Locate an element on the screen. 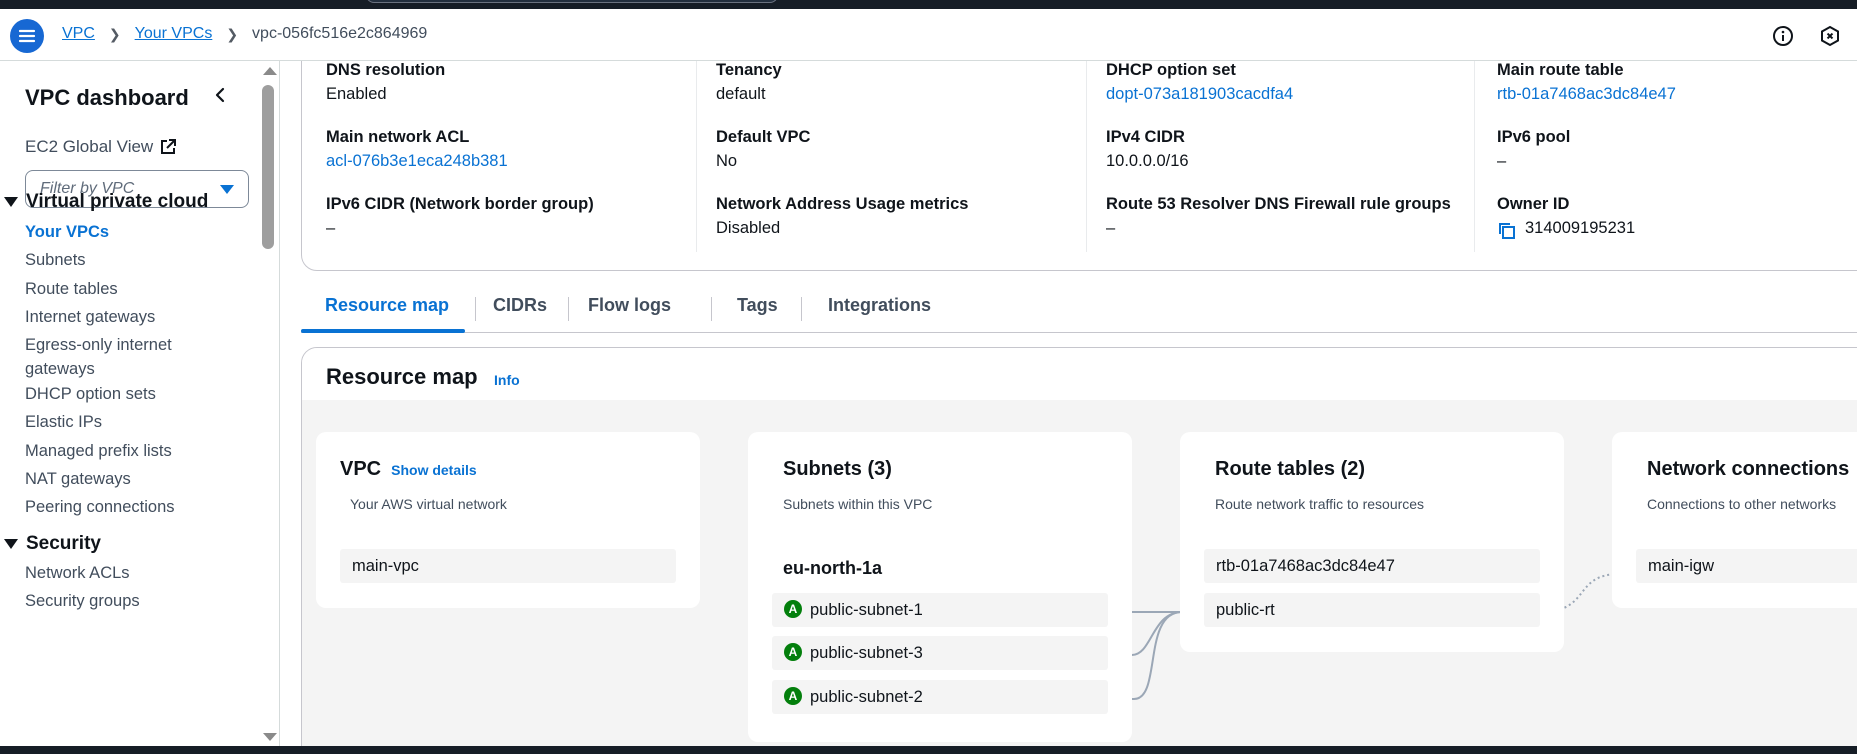  dns-resolution-value: Enabled is located at coordinates (356, 94).